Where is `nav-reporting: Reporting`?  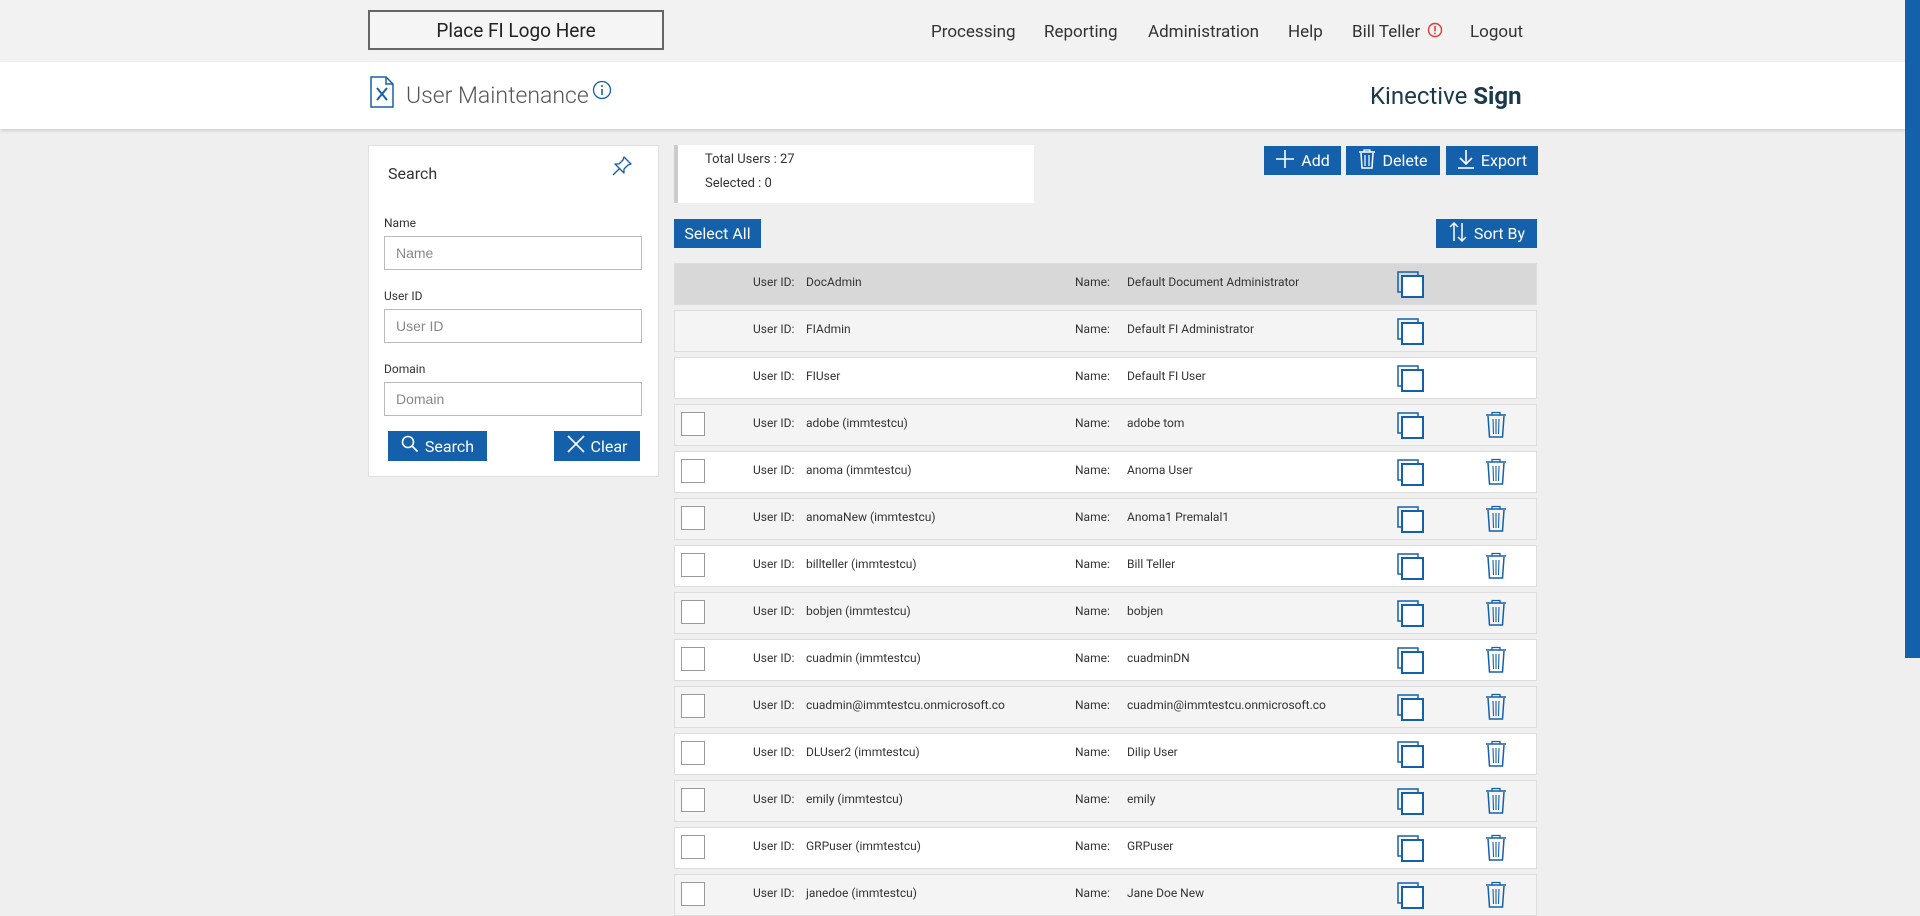
nav-reporting: Reporting is located at coordinates (1081, 32).